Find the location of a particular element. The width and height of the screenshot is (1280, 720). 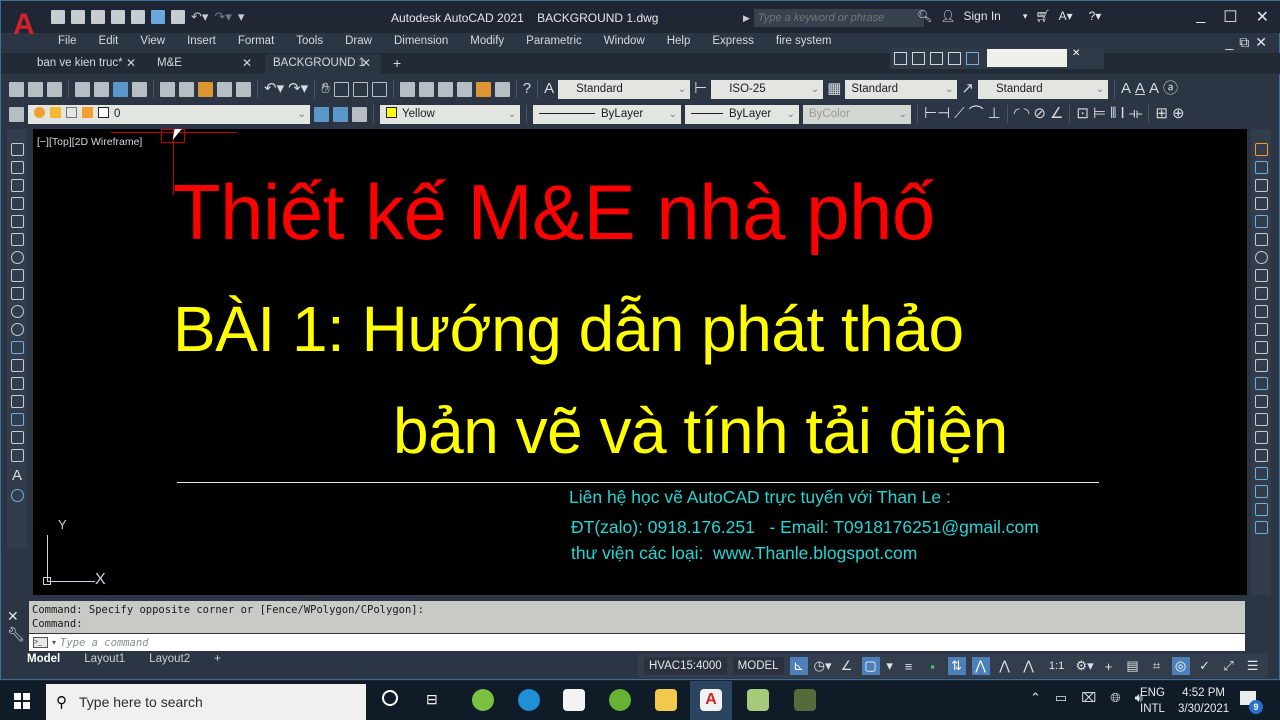

baseline-dimension-icon: ⊨ is located at coordinates (1099, 114).